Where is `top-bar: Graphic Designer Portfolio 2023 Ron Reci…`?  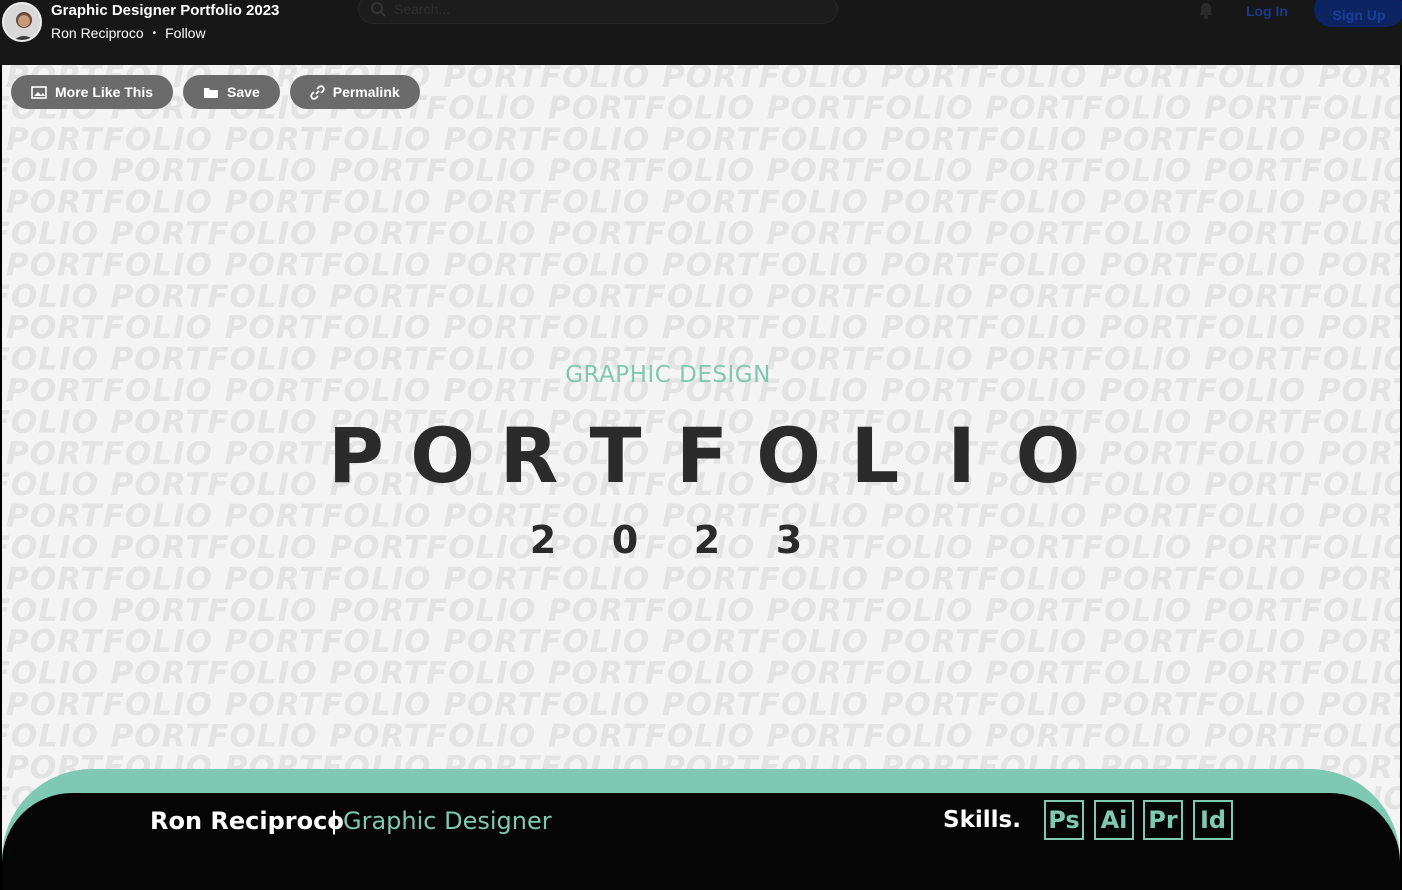
top-bar: Graphic Designer Portfolio 2023 Ron Reci… is located at coordinates (701, 32).